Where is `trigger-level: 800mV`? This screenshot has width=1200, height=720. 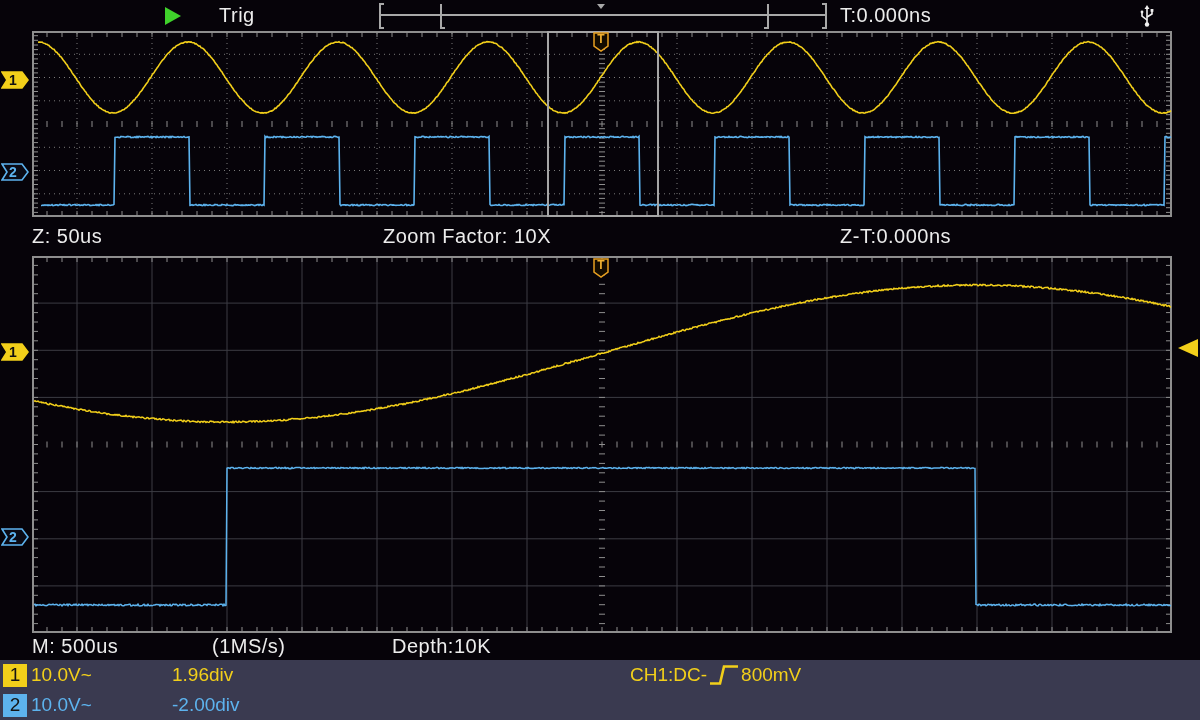 trigger-level: 800mV is located at coordinates (771, 675).